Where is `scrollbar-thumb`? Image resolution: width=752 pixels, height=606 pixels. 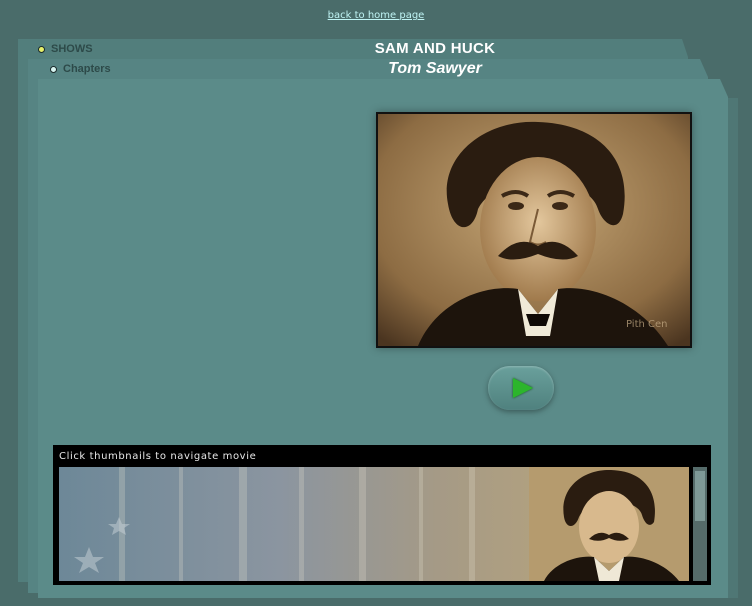 scrollbar-thumb is located at coordinates (700, 496).